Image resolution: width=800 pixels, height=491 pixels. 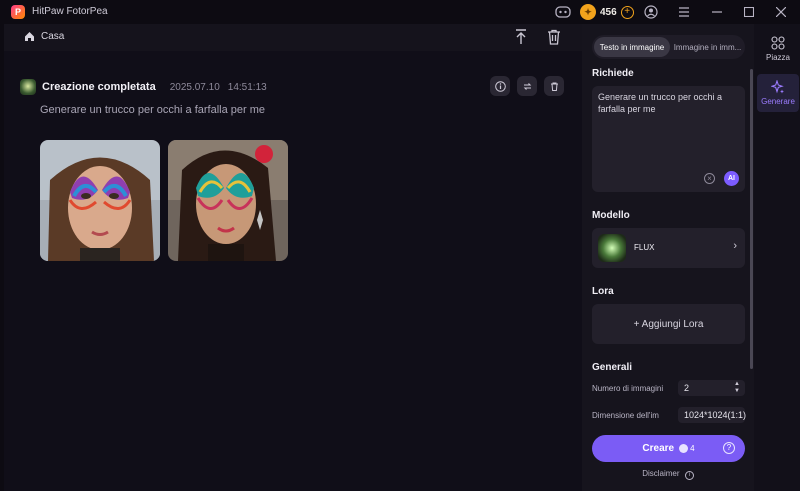 I want to click on lora-section-label: Lora, so click(x=603, y=291).